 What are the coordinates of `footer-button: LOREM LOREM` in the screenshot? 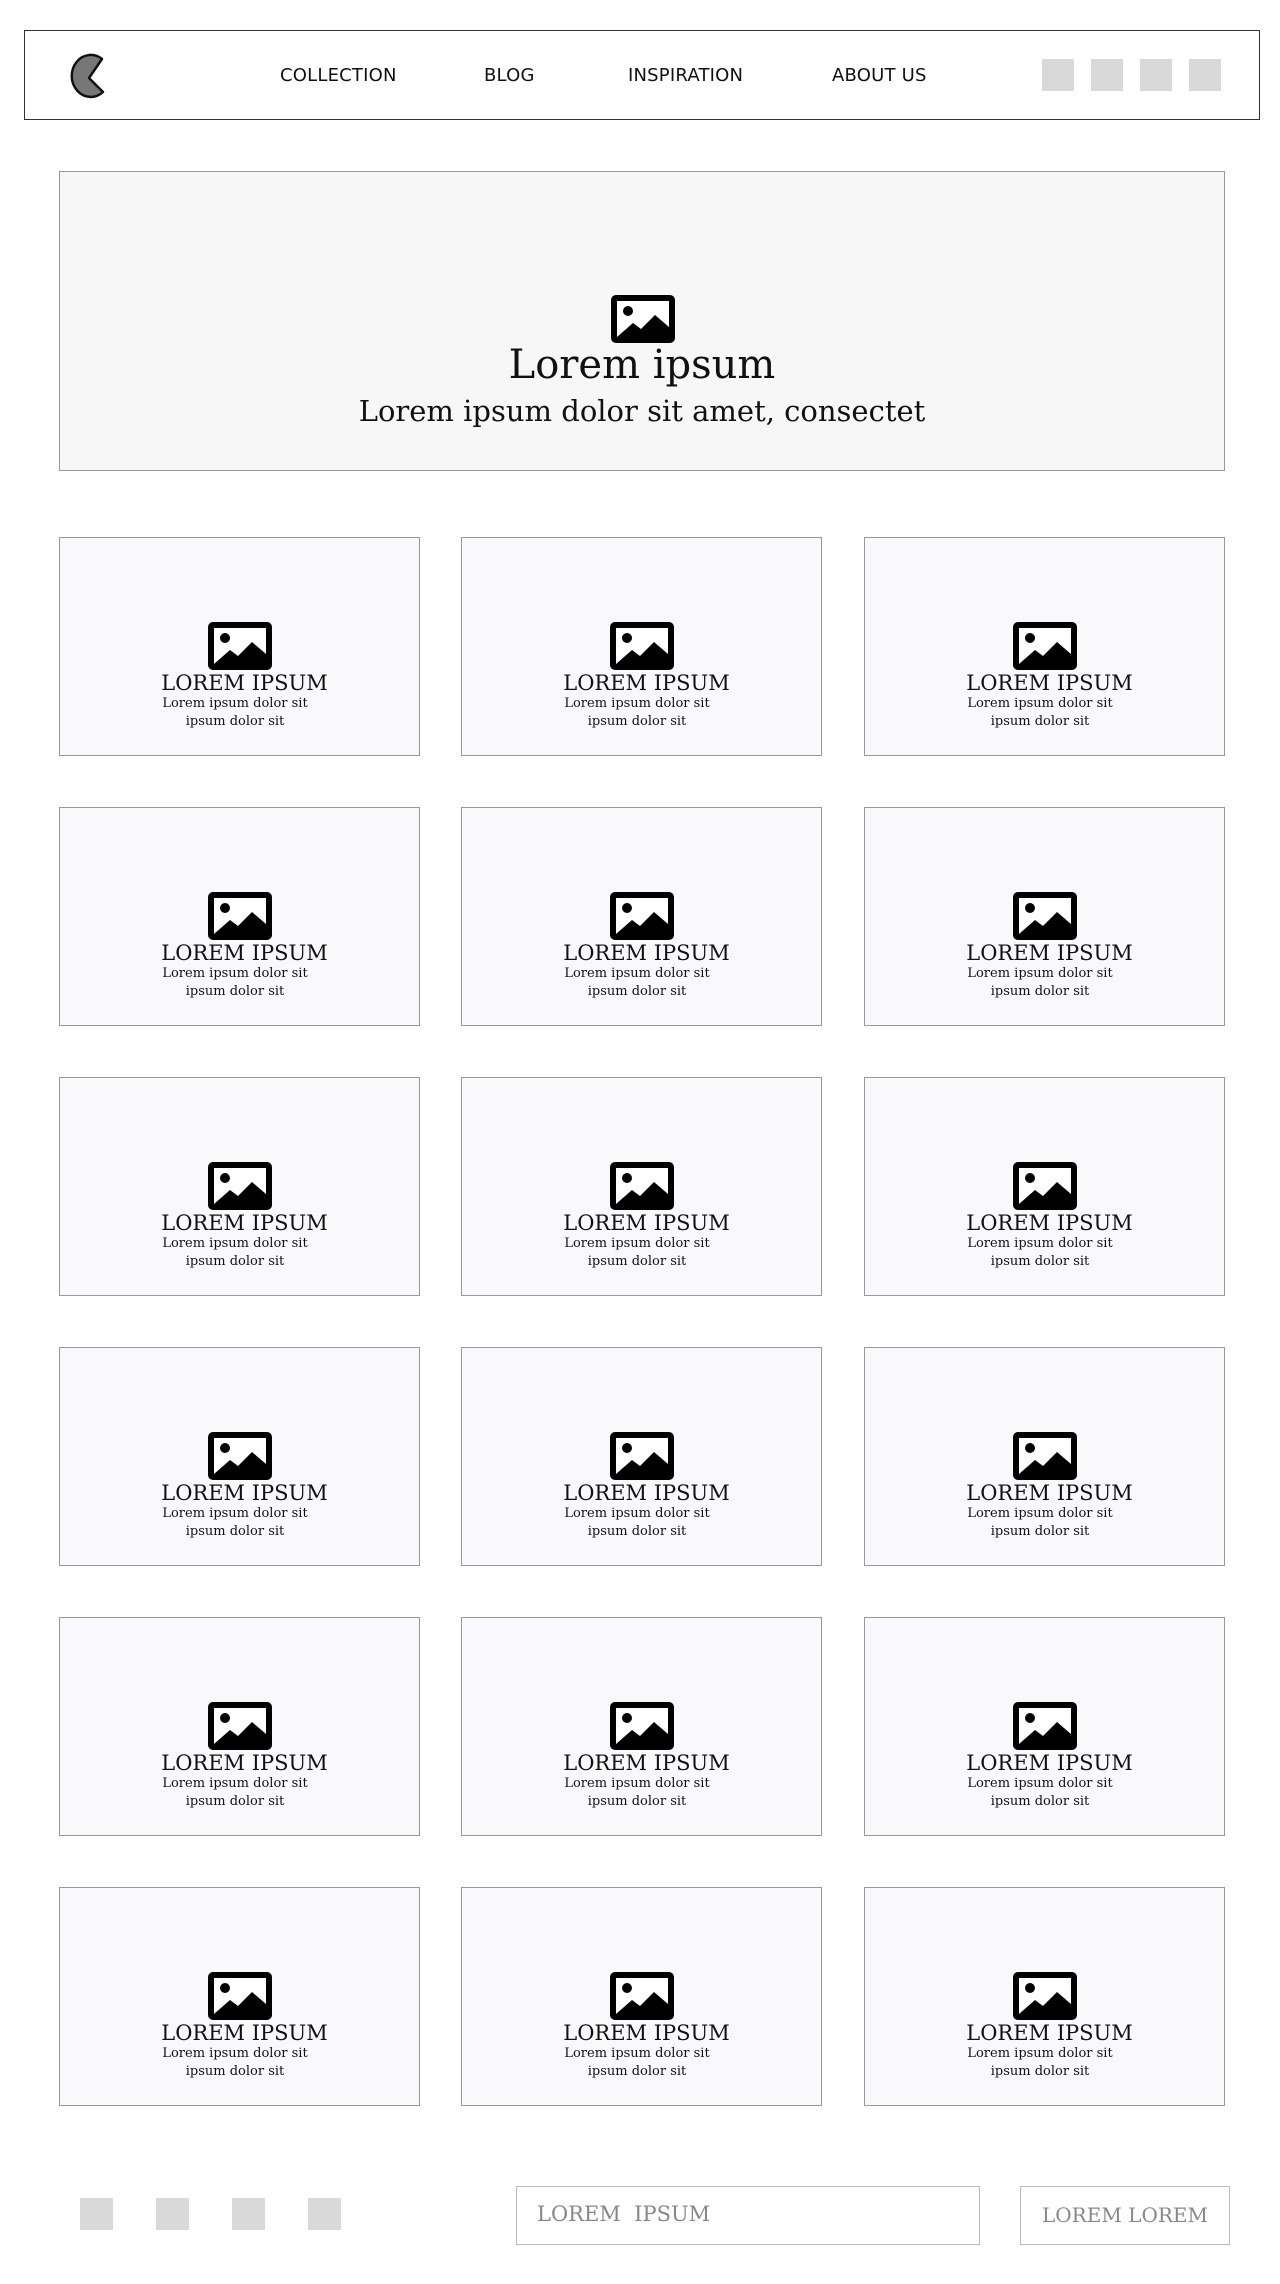 It's located at (1125, 2215).